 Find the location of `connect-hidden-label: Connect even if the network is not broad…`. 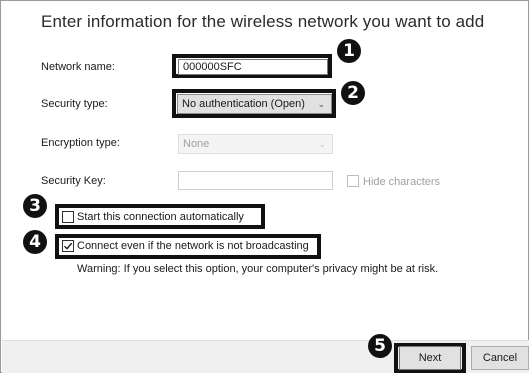

connect-hidden-label: Connect even if the network is not broad… is located at coordinates (193, 246).